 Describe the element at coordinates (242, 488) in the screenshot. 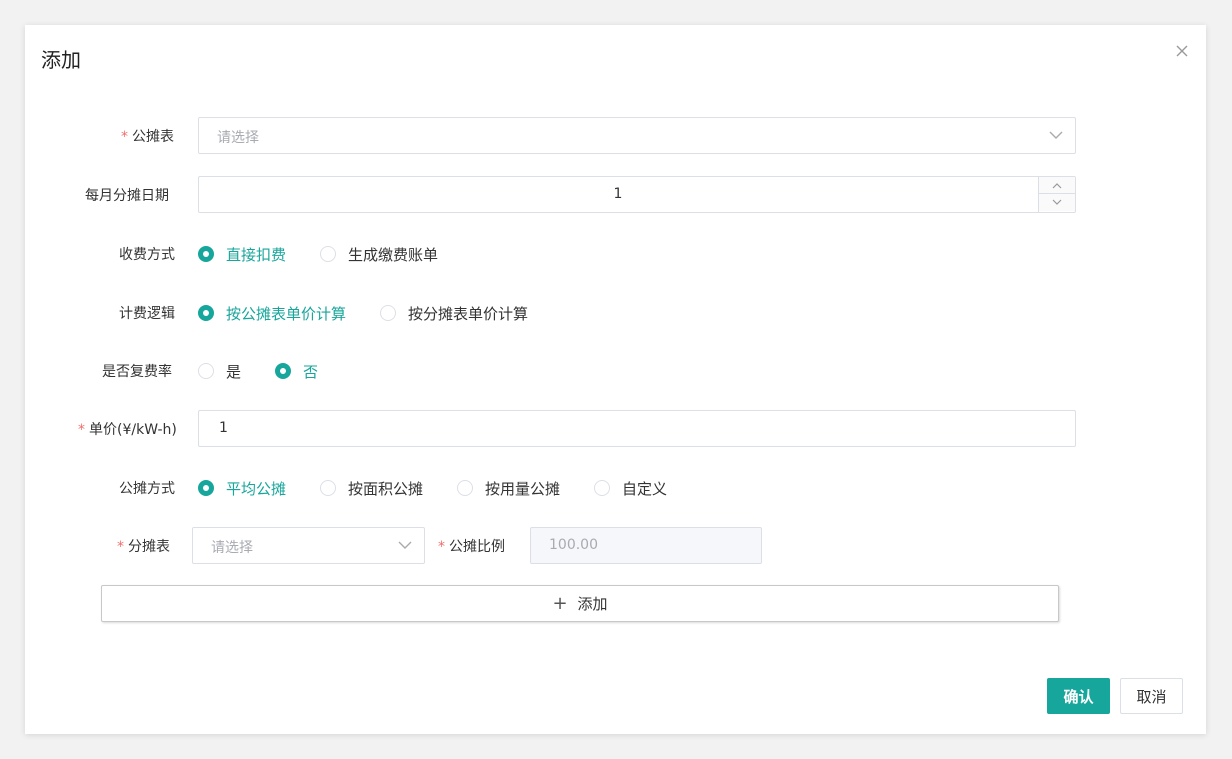

I see `radio-average-share: 平均公摊` at that location.